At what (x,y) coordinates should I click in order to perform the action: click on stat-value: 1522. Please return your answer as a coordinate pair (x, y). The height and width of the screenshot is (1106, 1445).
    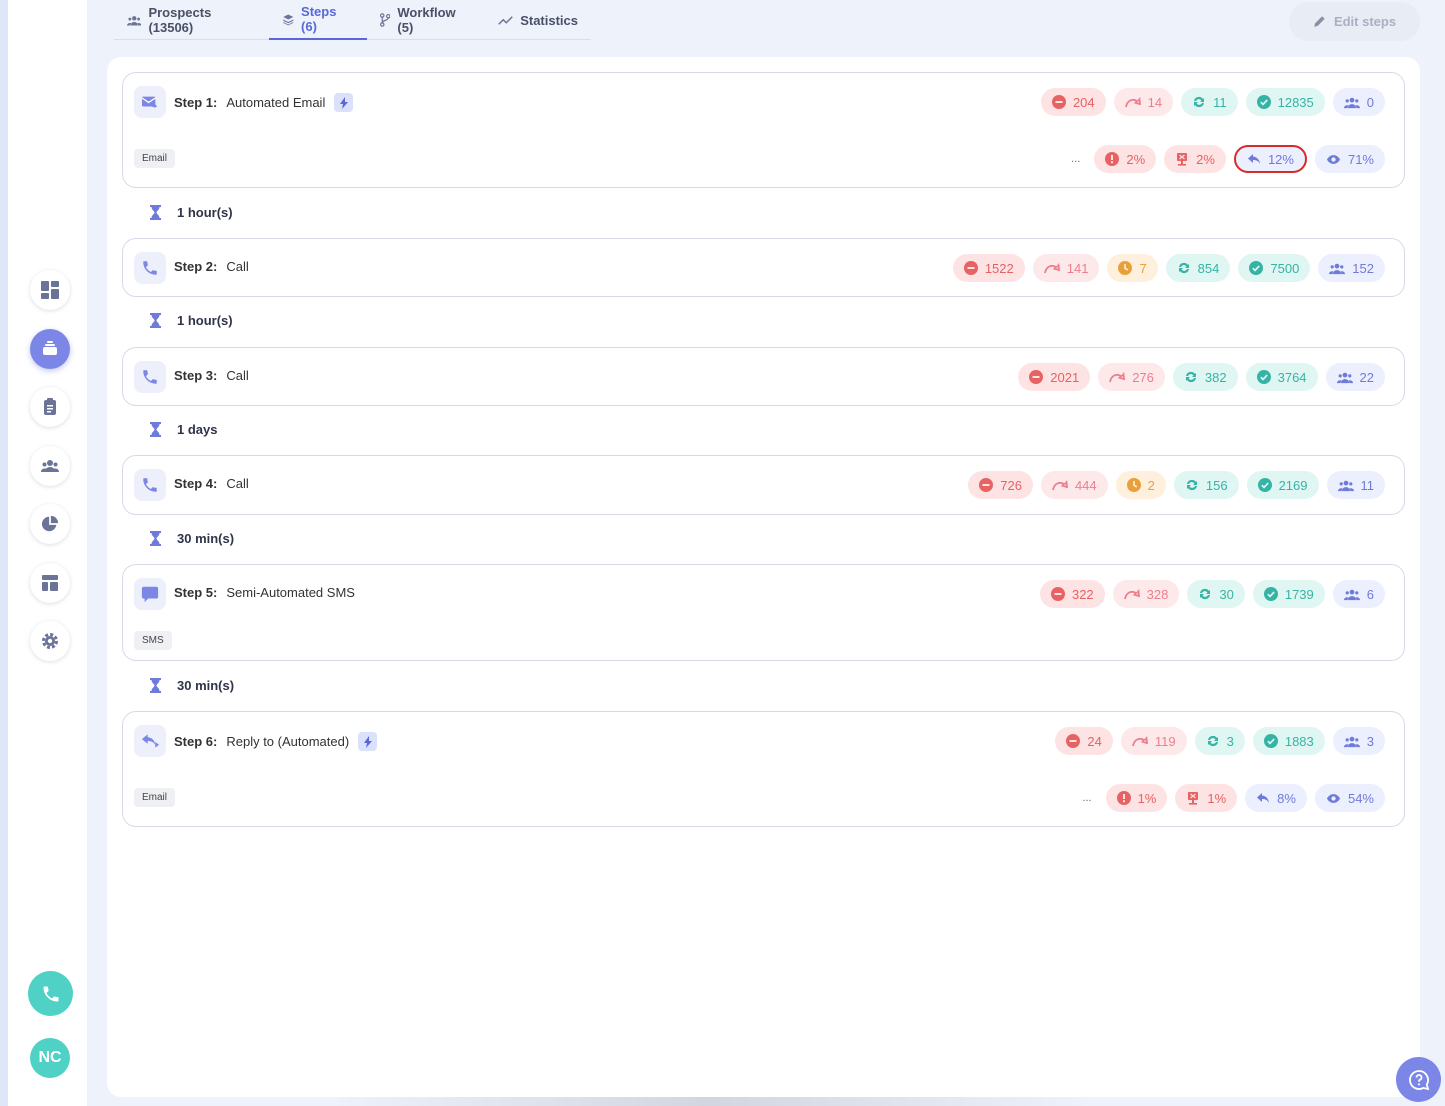
    Looking at the image, I should click on (999, 268).